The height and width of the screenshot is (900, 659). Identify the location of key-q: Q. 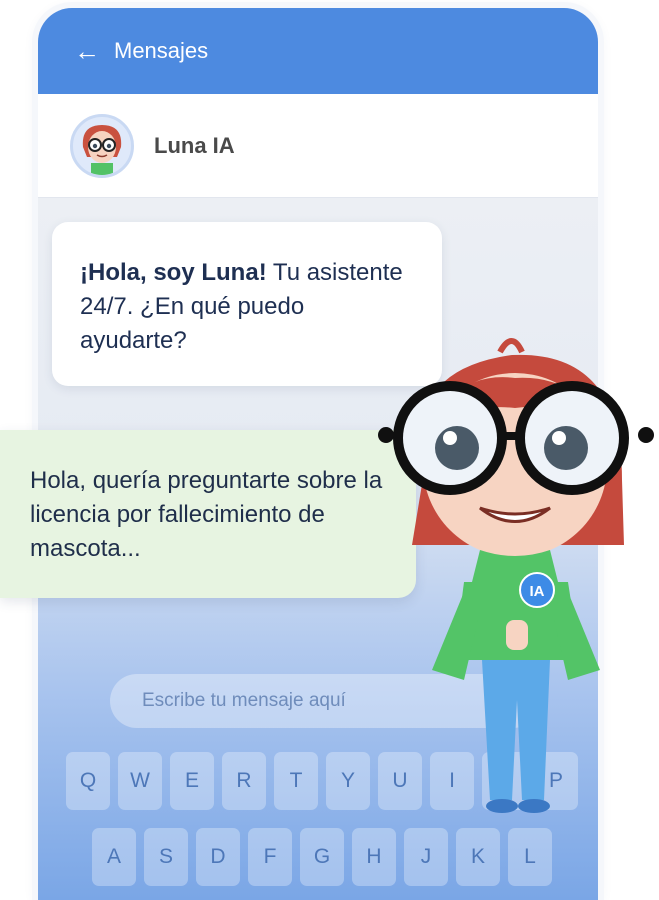
(88, 781).